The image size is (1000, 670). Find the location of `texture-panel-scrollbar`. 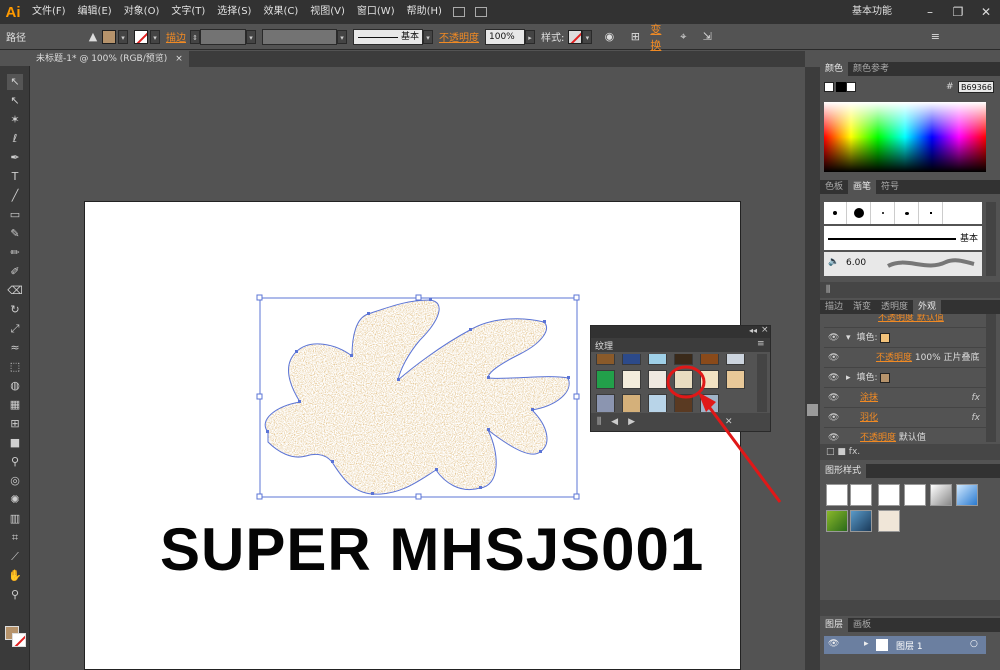

texture-panel-scrollbar is located at coordinates (762, 383).